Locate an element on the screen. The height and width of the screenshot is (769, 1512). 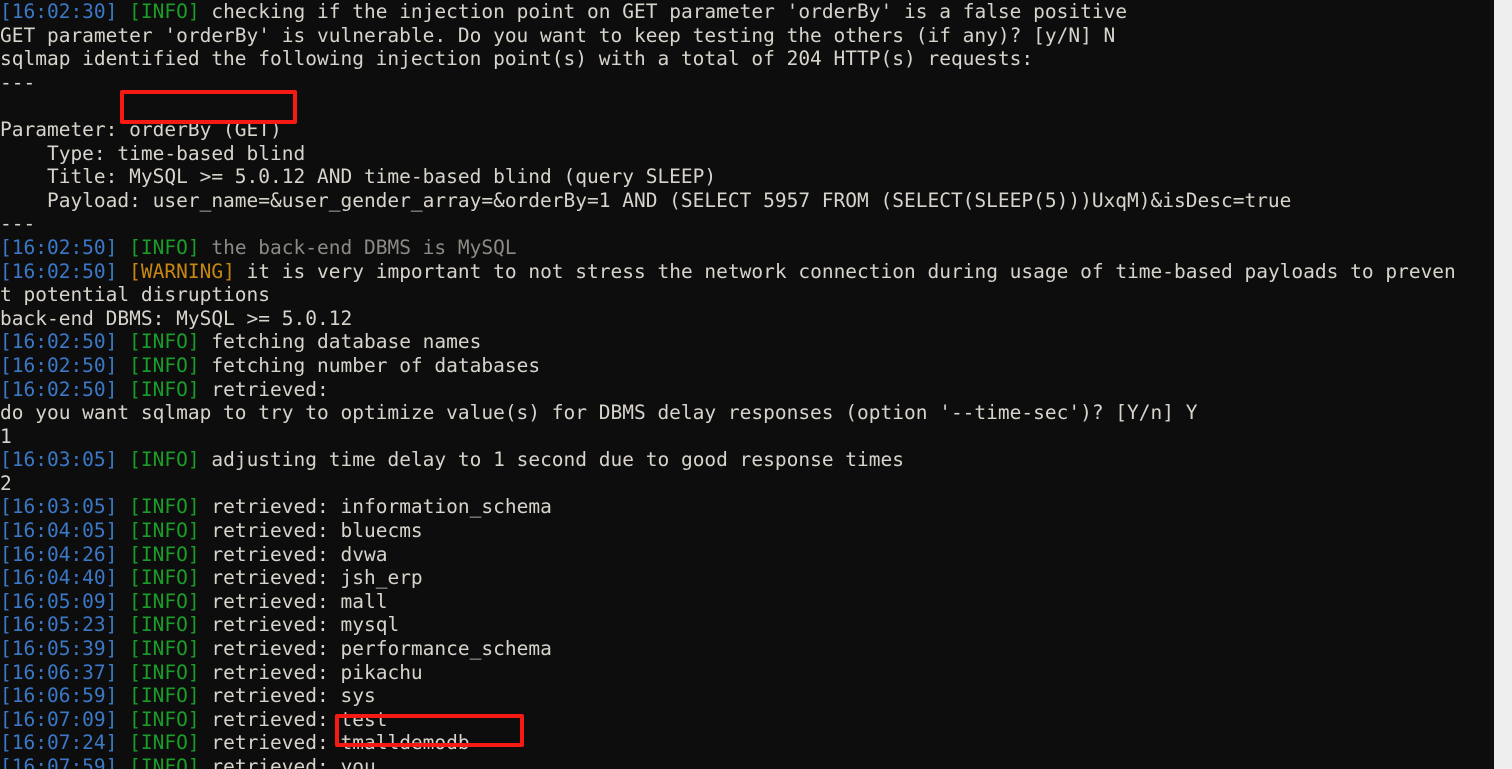
log-timestamp: [16:07:24] is located at coordinates (59, 743).